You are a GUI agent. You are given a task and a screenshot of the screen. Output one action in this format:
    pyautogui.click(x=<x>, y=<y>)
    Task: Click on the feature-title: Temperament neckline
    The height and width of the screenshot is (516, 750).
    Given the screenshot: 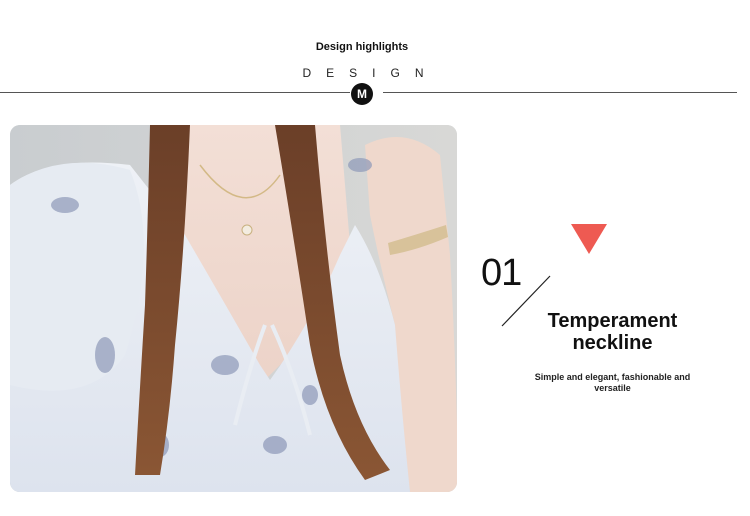 What is the action you would take?
    pyautogui.click(x=612, y=332)
    